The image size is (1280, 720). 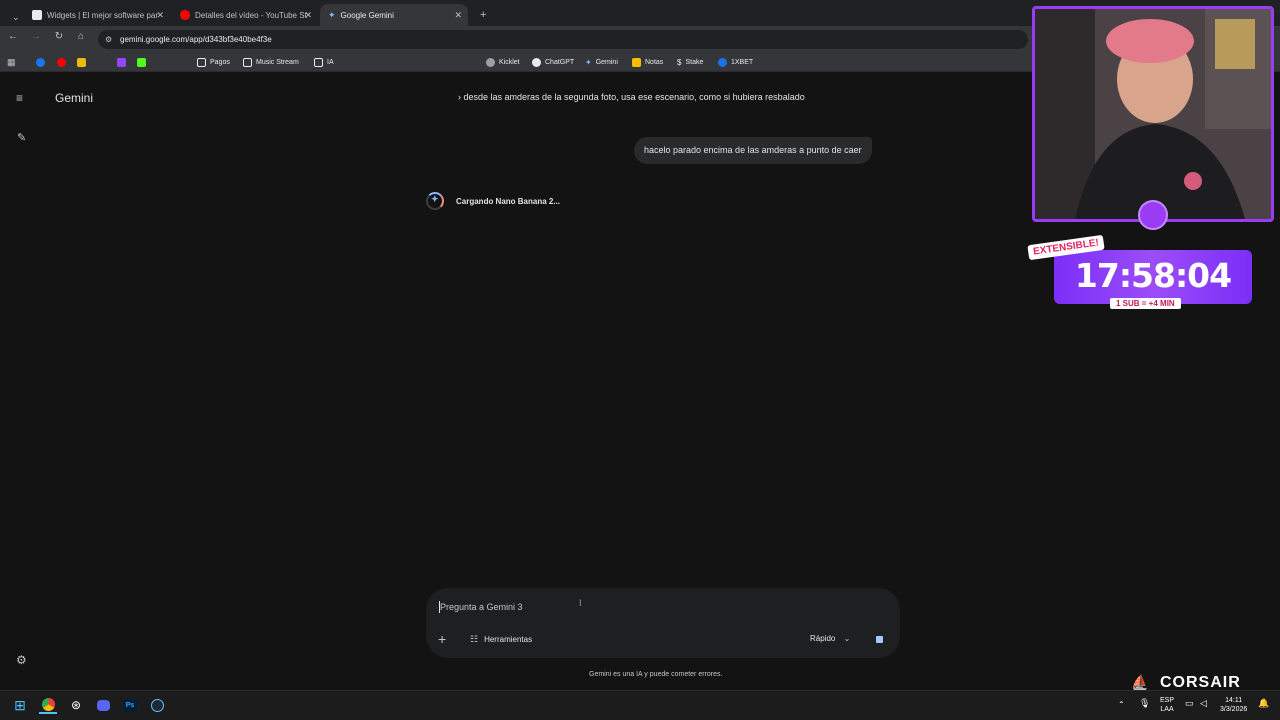 What do you see at coordinates (1167, 709) in the screenshot?
I see `language-layout: LAA` at bounding box center [1167, 709].